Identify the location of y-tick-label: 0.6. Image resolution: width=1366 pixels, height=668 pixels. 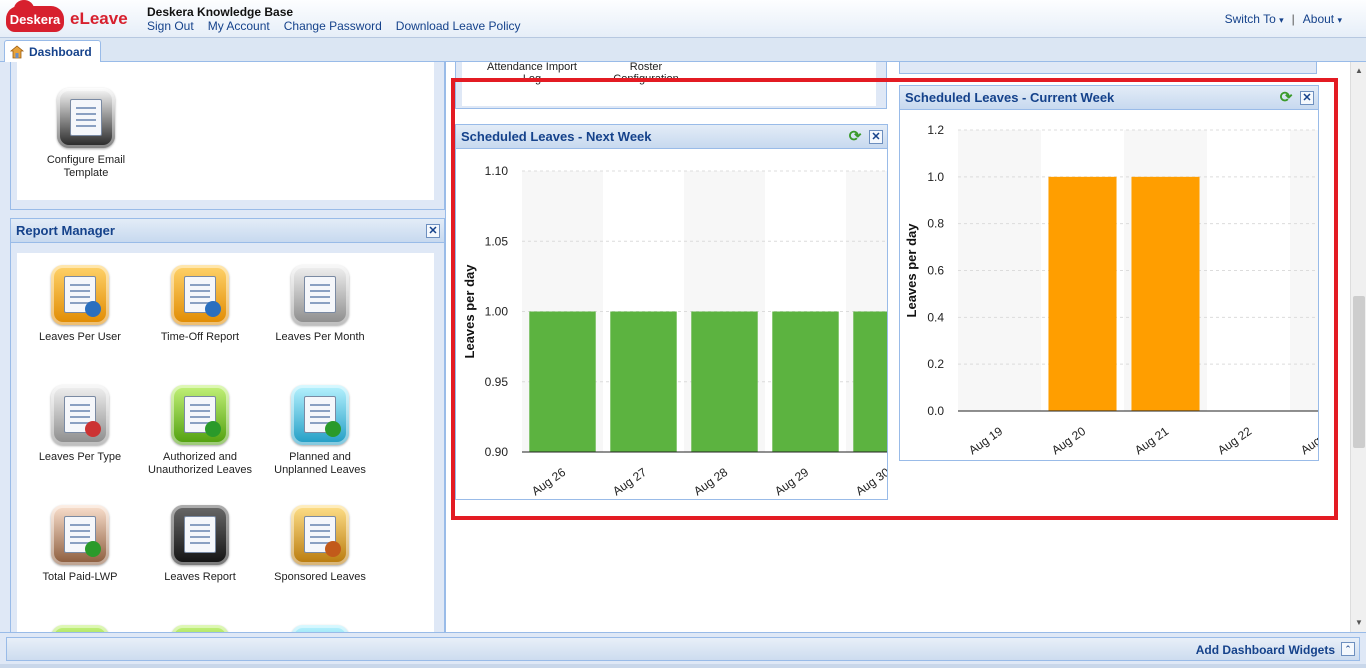
(935, 271).